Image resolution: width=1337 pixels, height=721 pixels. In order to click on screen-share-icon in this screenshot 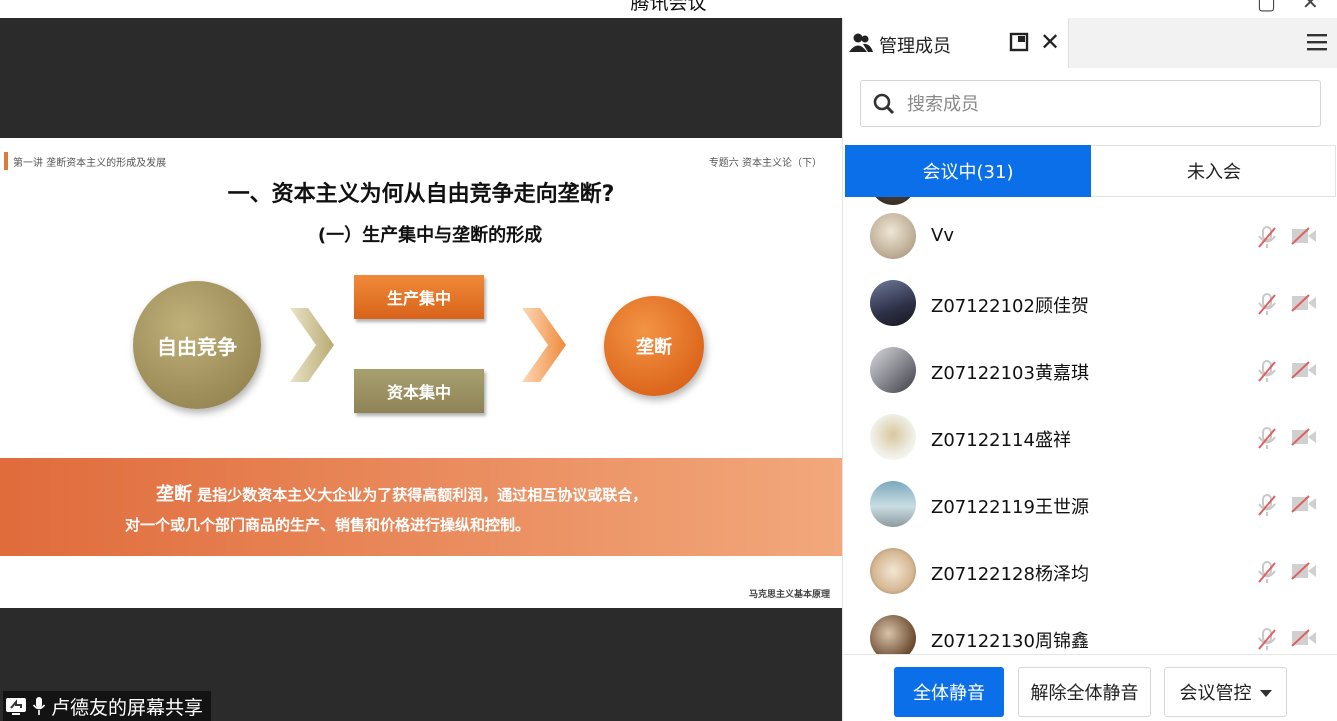, I will do `click(16, 706)`.